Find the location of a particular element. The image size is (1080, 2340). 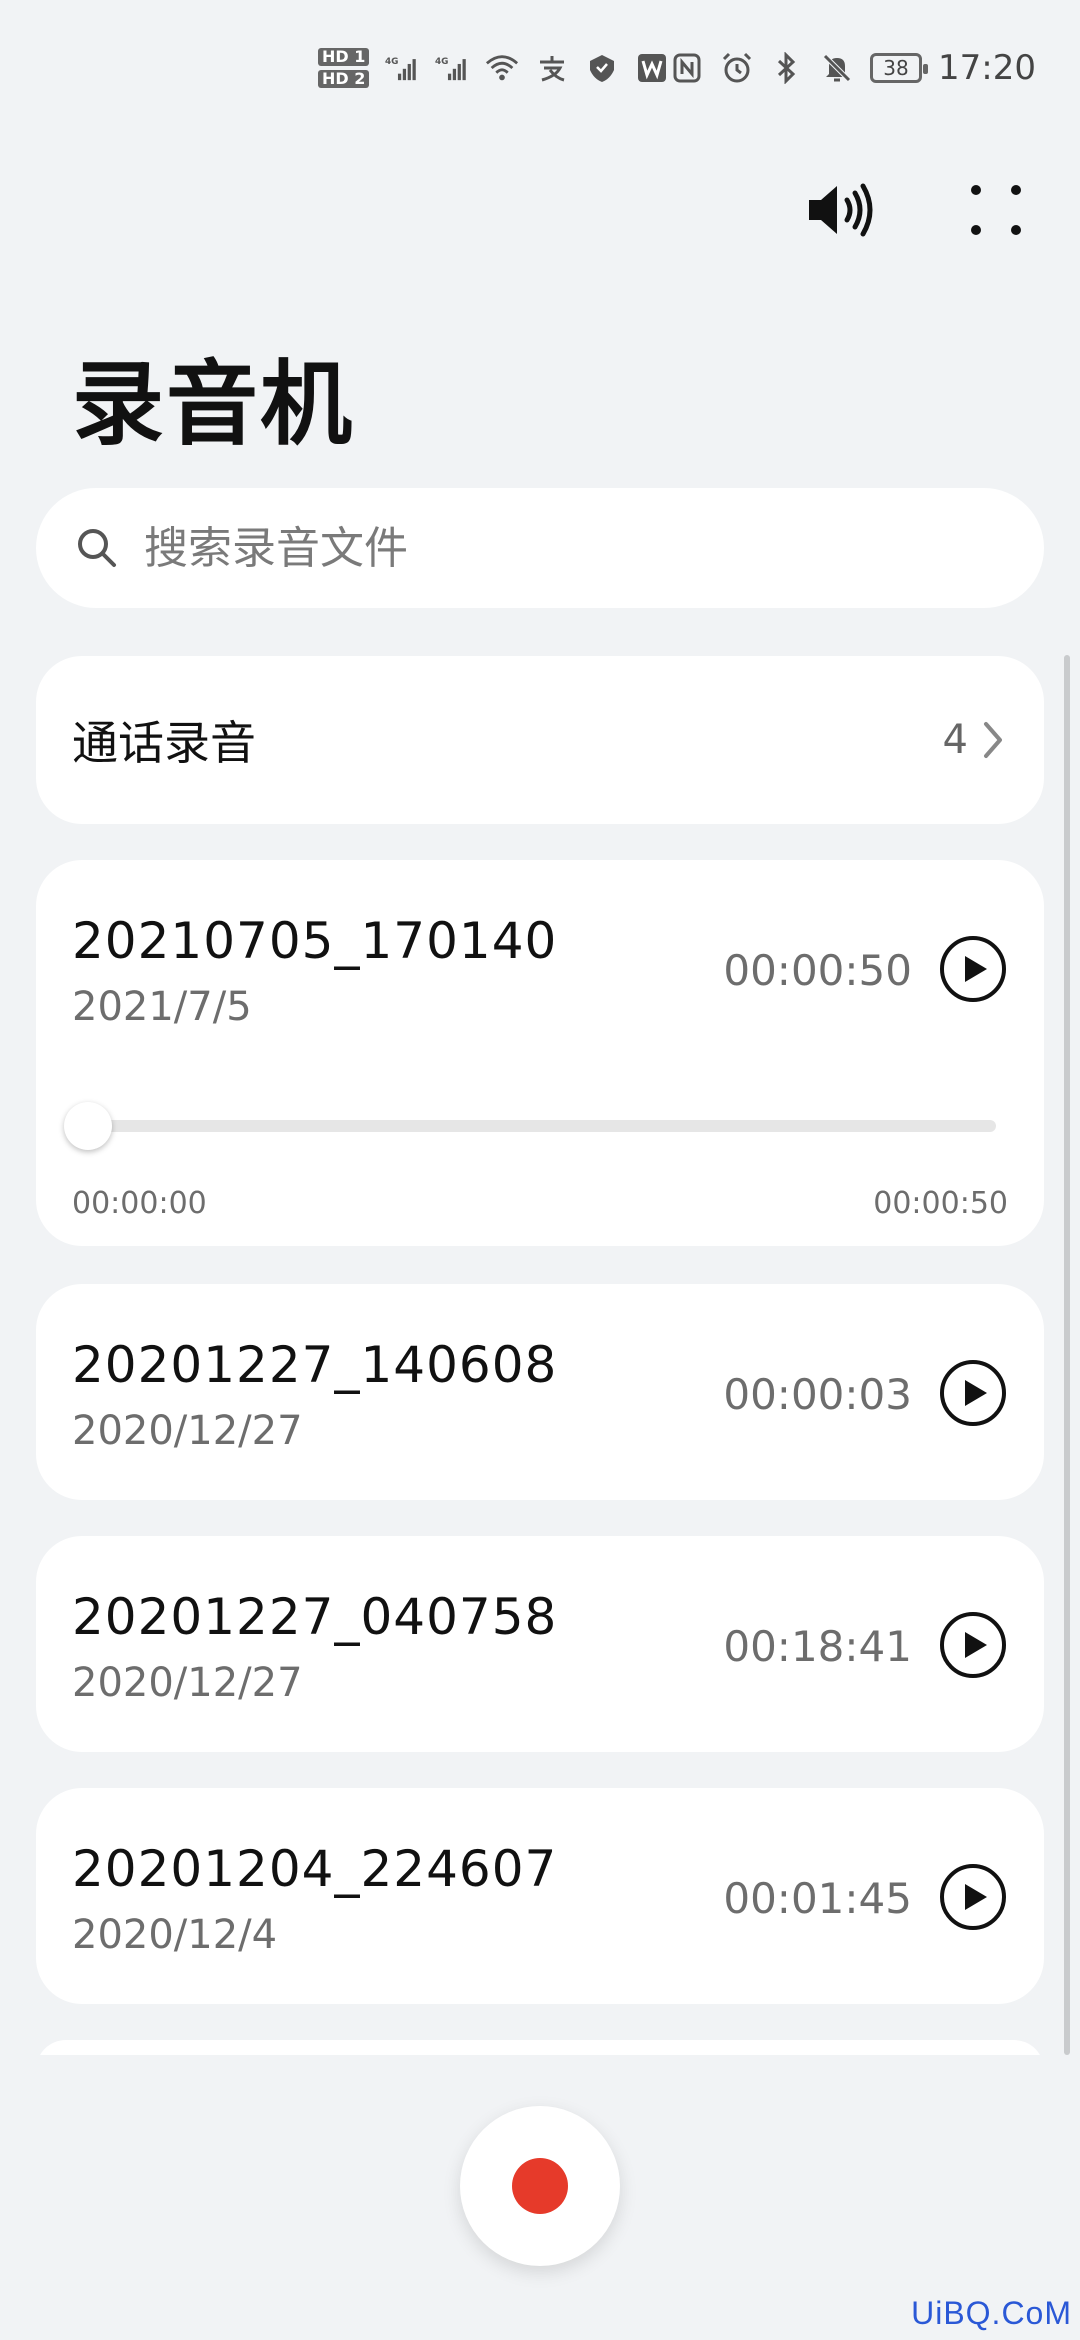

search-input is located at coordinates (544, 548).